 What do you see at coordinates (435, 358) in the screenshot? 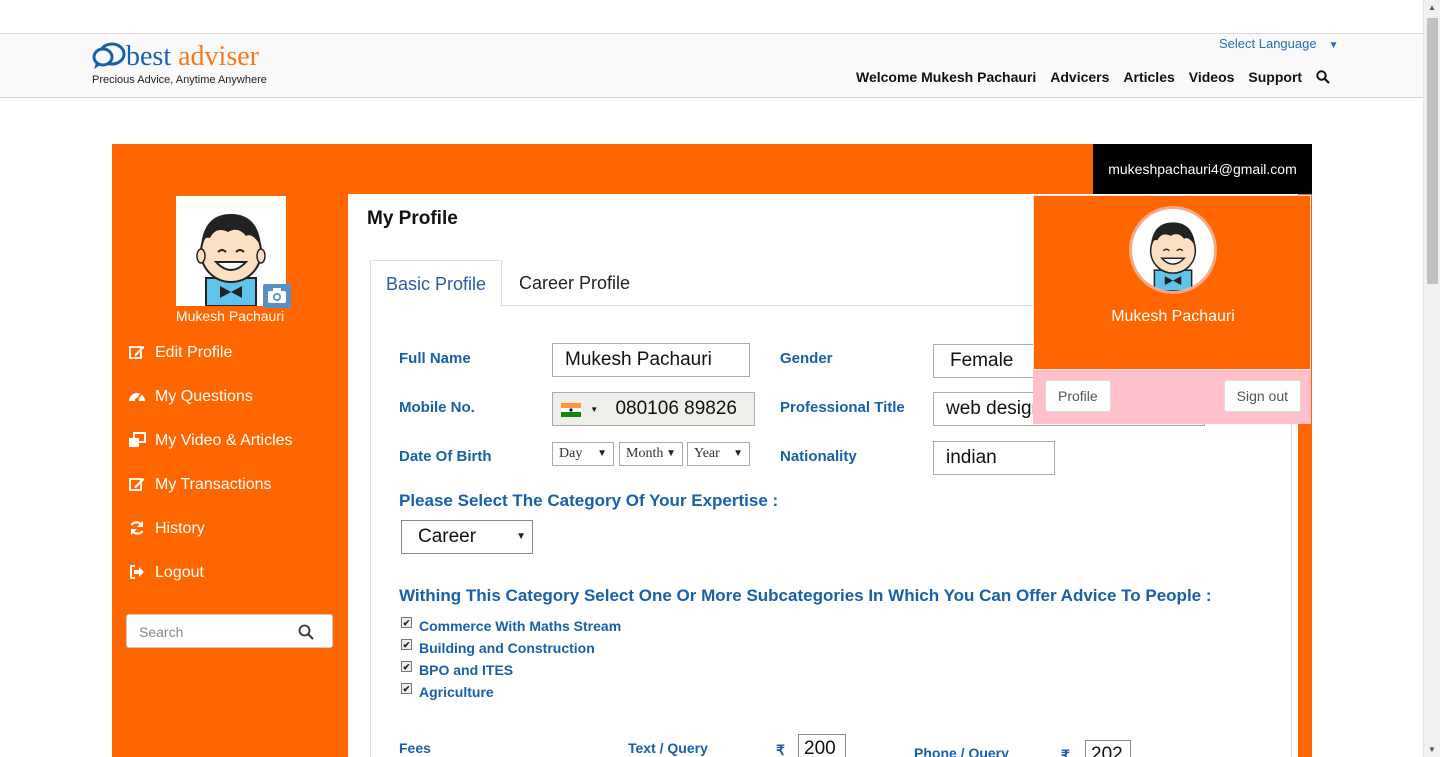
I see `full-name-label: Full Name` at bounding box center [435, 358].